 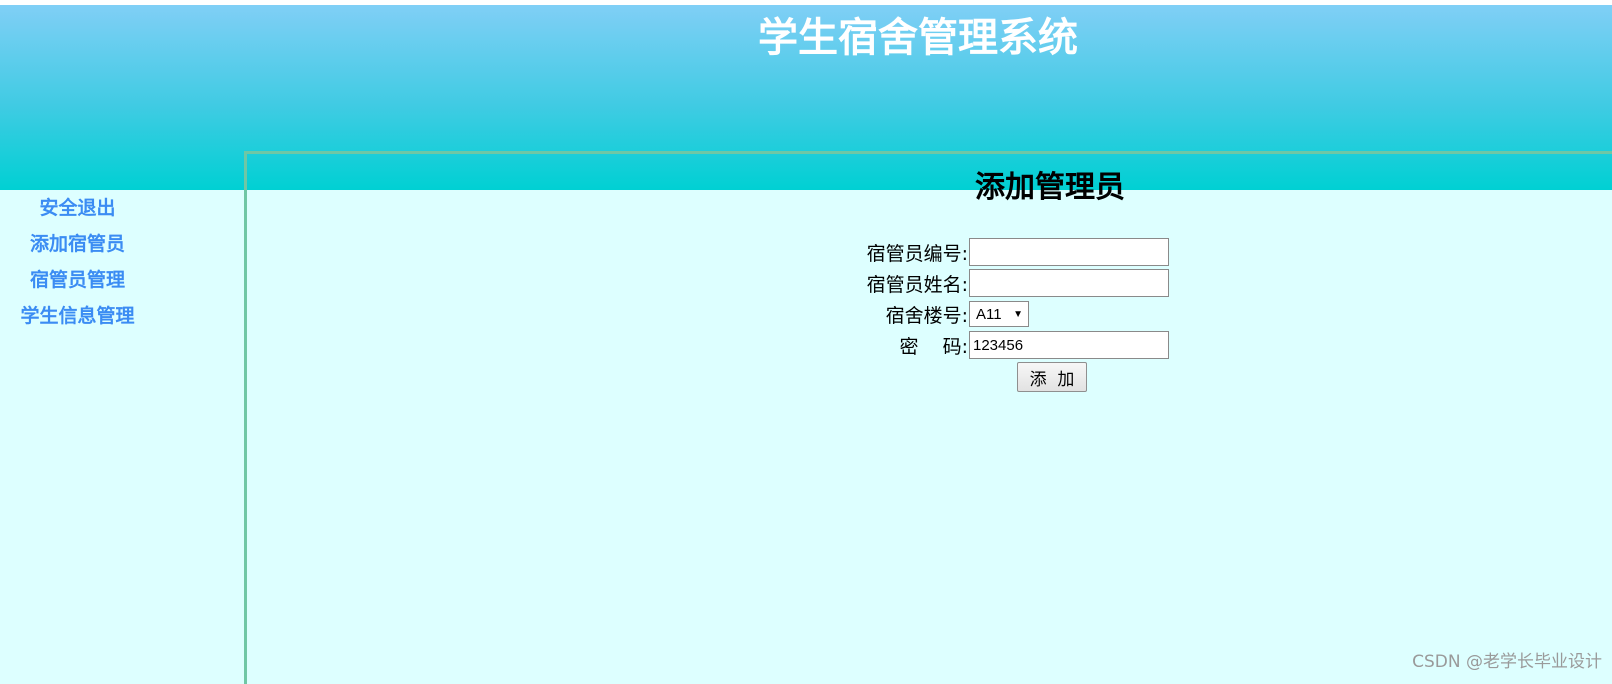 I want to click on sidebar-item-add-dorm-manager: 添加宿管员, so click(x=77, y=244).